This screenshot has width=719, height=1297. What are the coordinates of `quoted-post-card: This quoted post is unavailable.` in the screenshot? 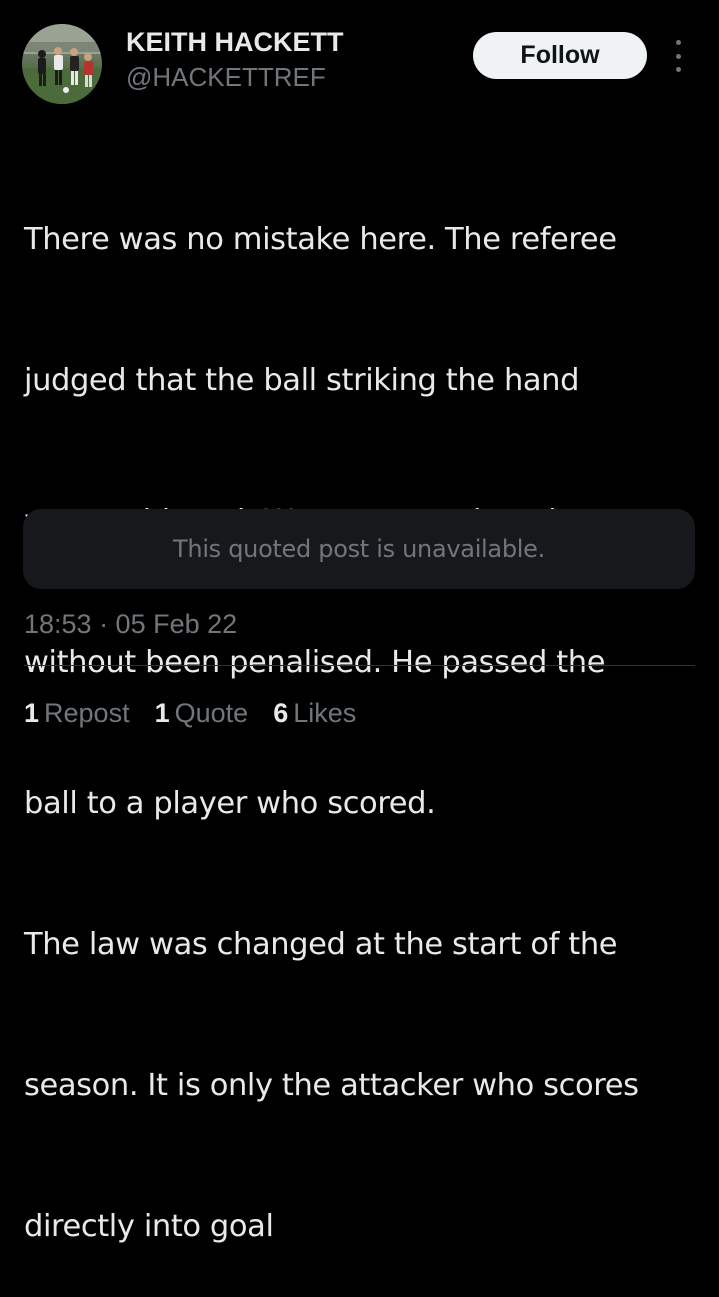 It's located at (359, 549).